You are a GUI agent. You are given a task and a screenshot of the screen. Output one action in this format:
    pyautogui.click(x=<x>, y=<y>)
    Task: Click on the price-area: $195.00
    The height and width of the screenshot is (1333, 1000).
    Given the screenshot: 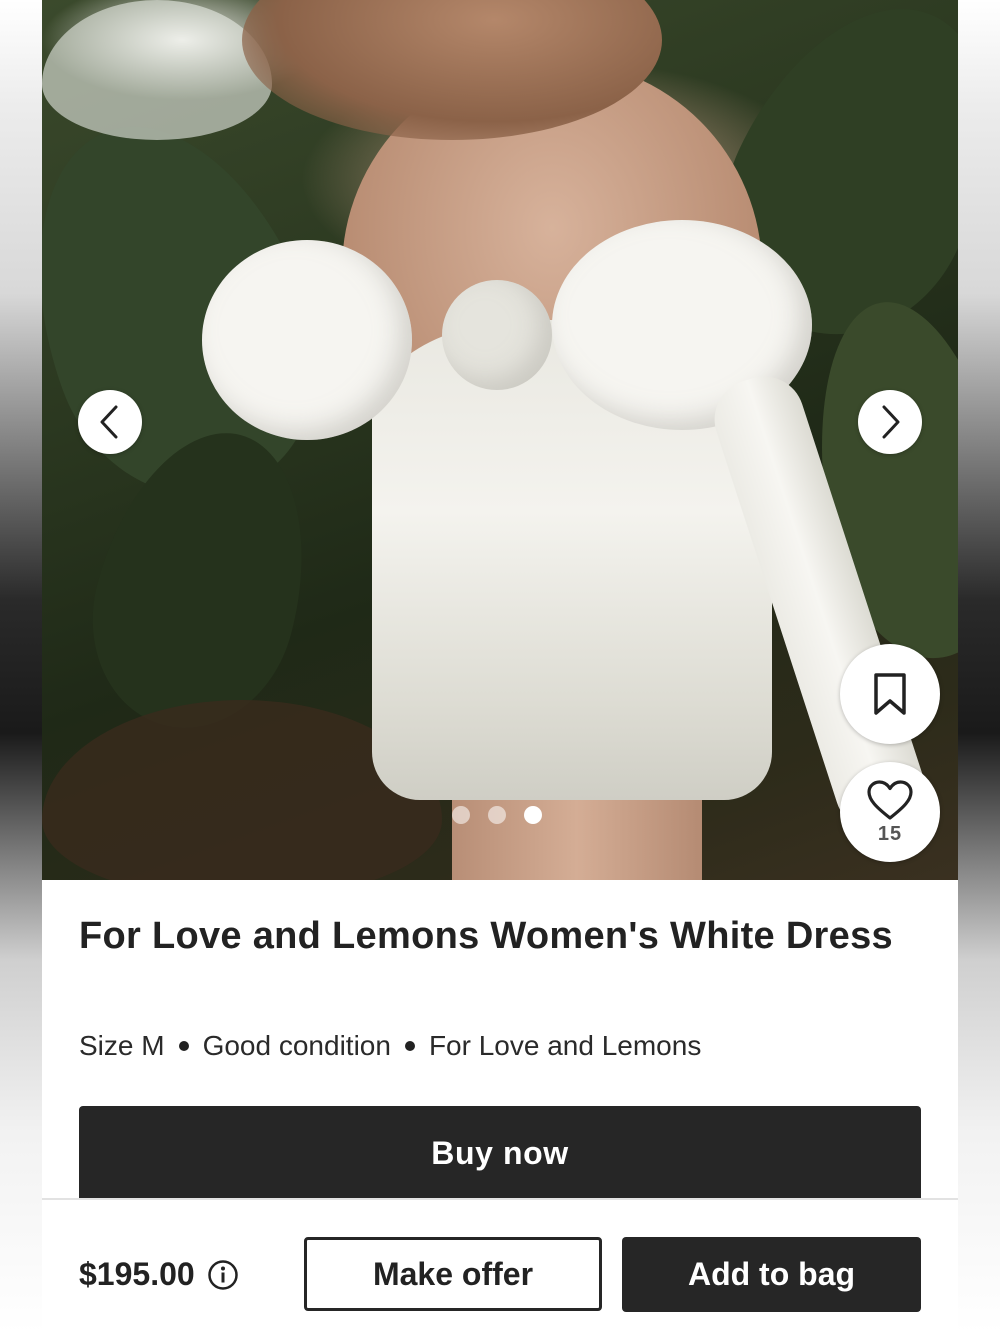 What is the action you would take?
    pyautogui.click(x=159, y=1274)
    